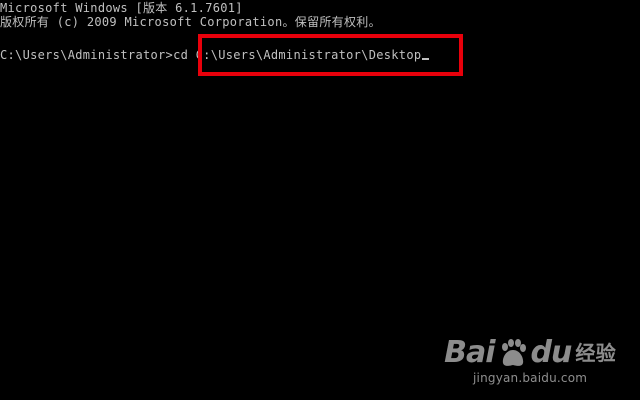 Image resolution: width=640 pixels, height=400 pixels. I want to click on baidu-paw-icon, so click(513, 352).